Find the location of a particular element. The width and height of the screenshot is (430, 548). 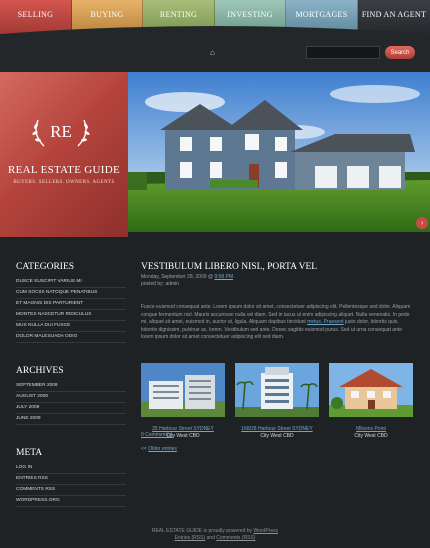

category-link: DUSCE SUSCIPIT VARIUS MI is located at coordinates (71, 282).